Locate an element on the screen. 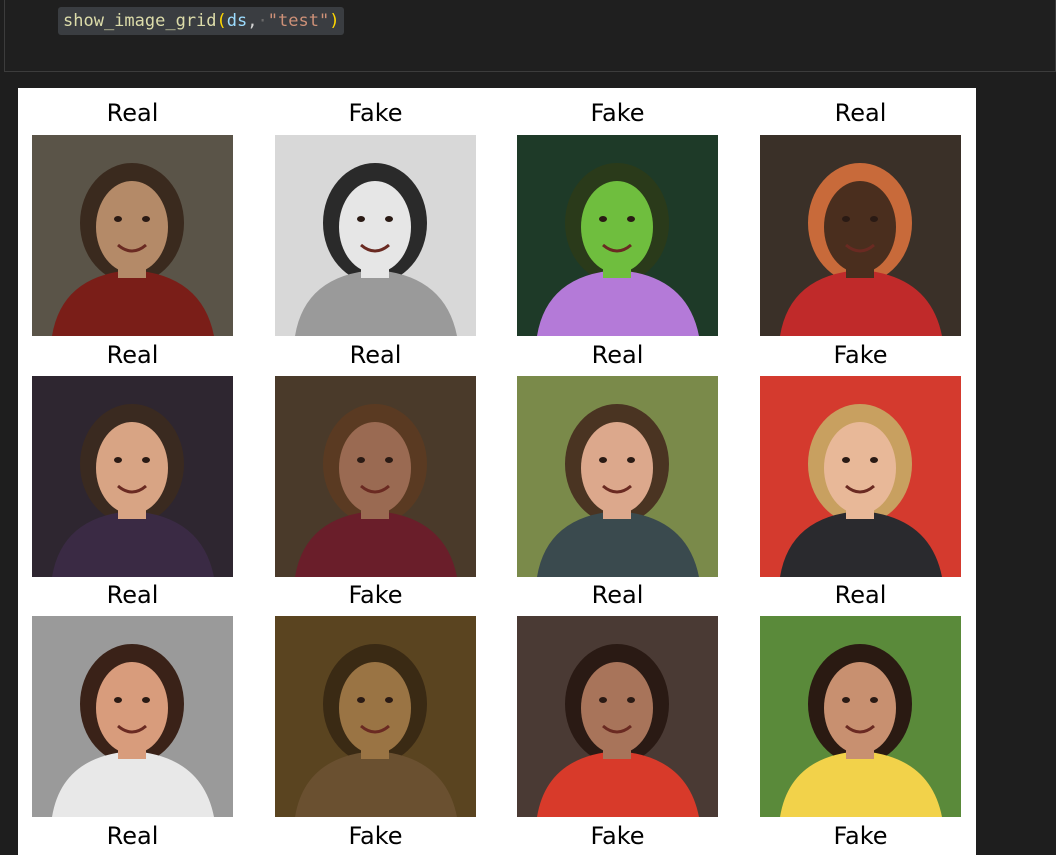  code-close-paren: ) is located at coordinates (334, 21).